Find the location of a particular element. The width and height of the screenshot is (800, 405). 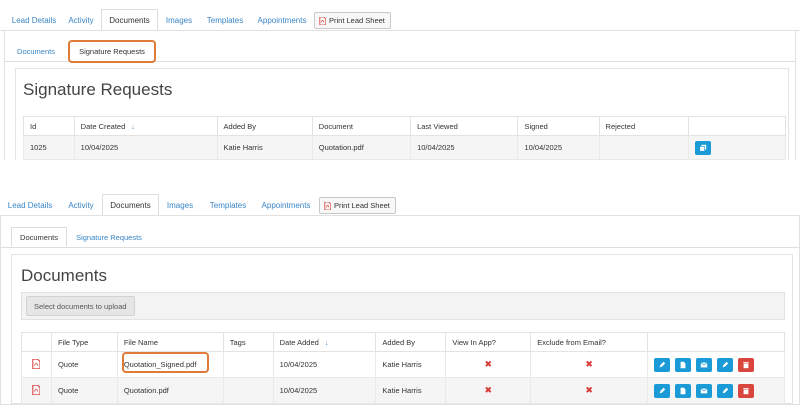

cell-view-in-app: ✖ is located at coordinates (488, 364).